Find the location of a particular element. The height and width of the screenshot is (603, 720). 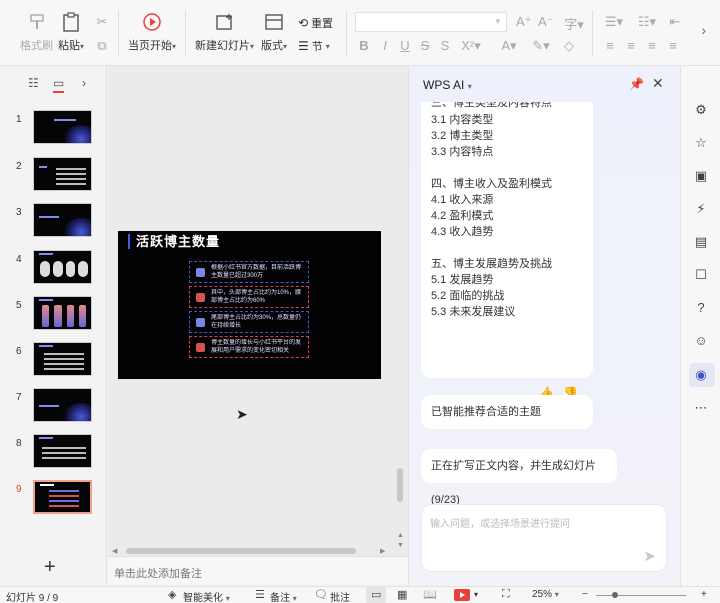

transition-icon: ⚡ is located at coordinates (701, 209).